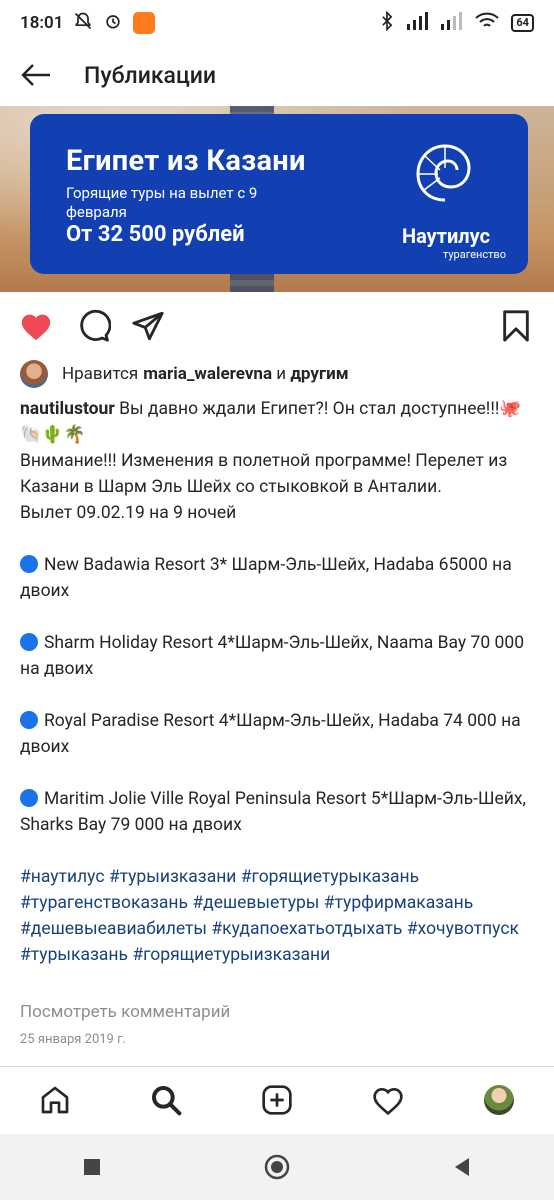 This screenshot has width=554, height=1200. What do you see at coordinates (387, 23) in the screenshot?
I see `bluetooth-icon` at bounding box center [387, 23].